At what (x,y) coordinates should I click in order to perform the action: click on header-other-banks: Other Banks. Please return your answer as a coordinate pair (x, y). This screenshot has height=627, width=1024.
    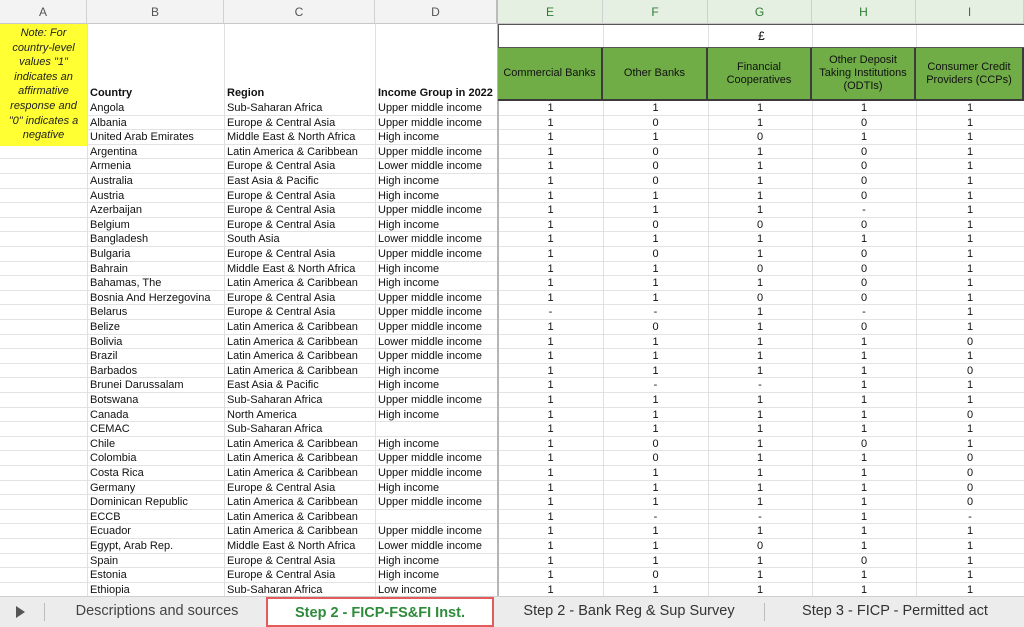
    Looking at the image, I should click on (655, 74).